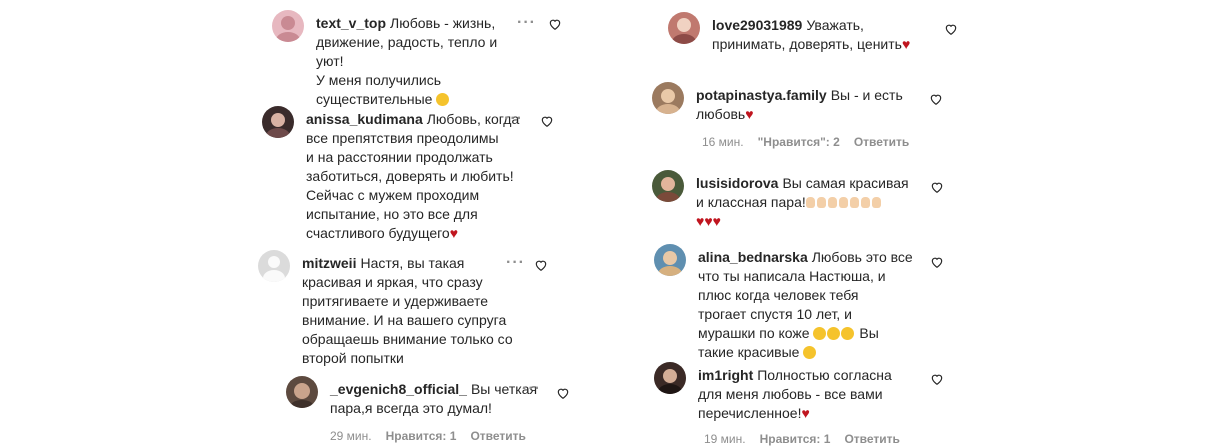 This screenshot has height=447, width=1228. I want to click on comment-meta: 29 мин. Нравится: 1 Ответить, so click(435, 436).